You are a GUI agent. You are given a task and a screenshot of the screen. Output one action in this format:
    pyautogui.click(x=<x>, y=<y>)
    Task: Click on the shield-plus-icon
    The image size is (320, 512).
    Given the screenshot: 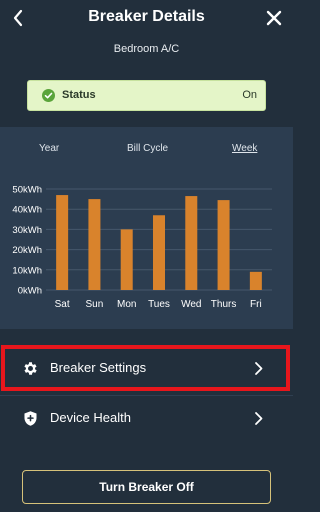 What is the action you would take?
    pyautogui.click(x=30, y=418)
    